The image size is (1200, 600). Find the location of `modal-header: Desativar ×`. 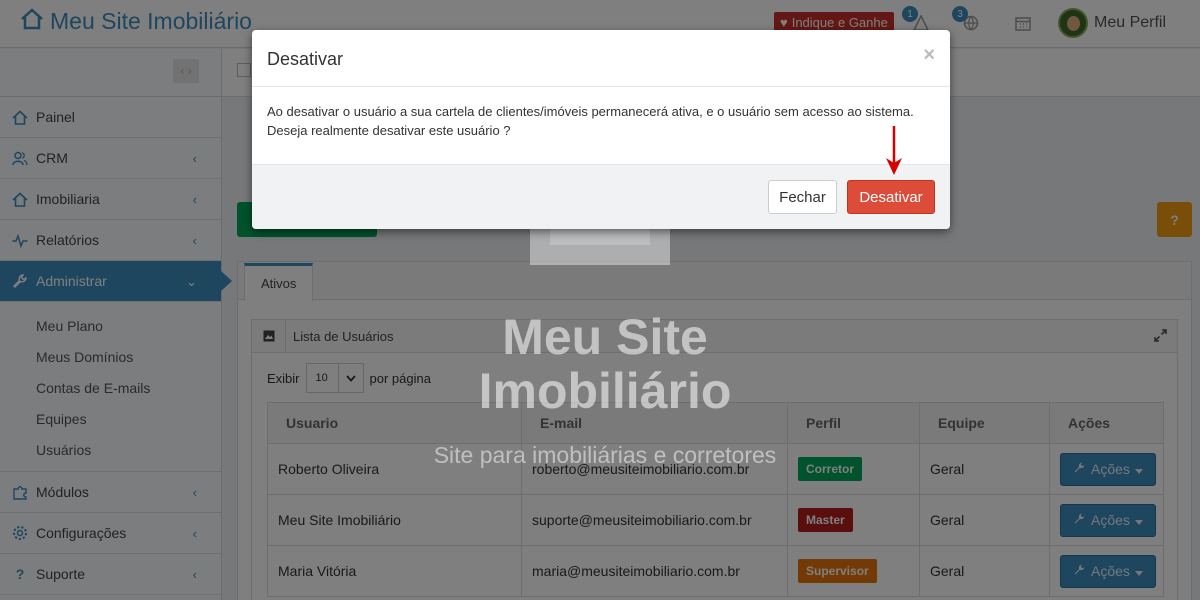

modal-header: Desativar × is located at coordinates (601, 58).